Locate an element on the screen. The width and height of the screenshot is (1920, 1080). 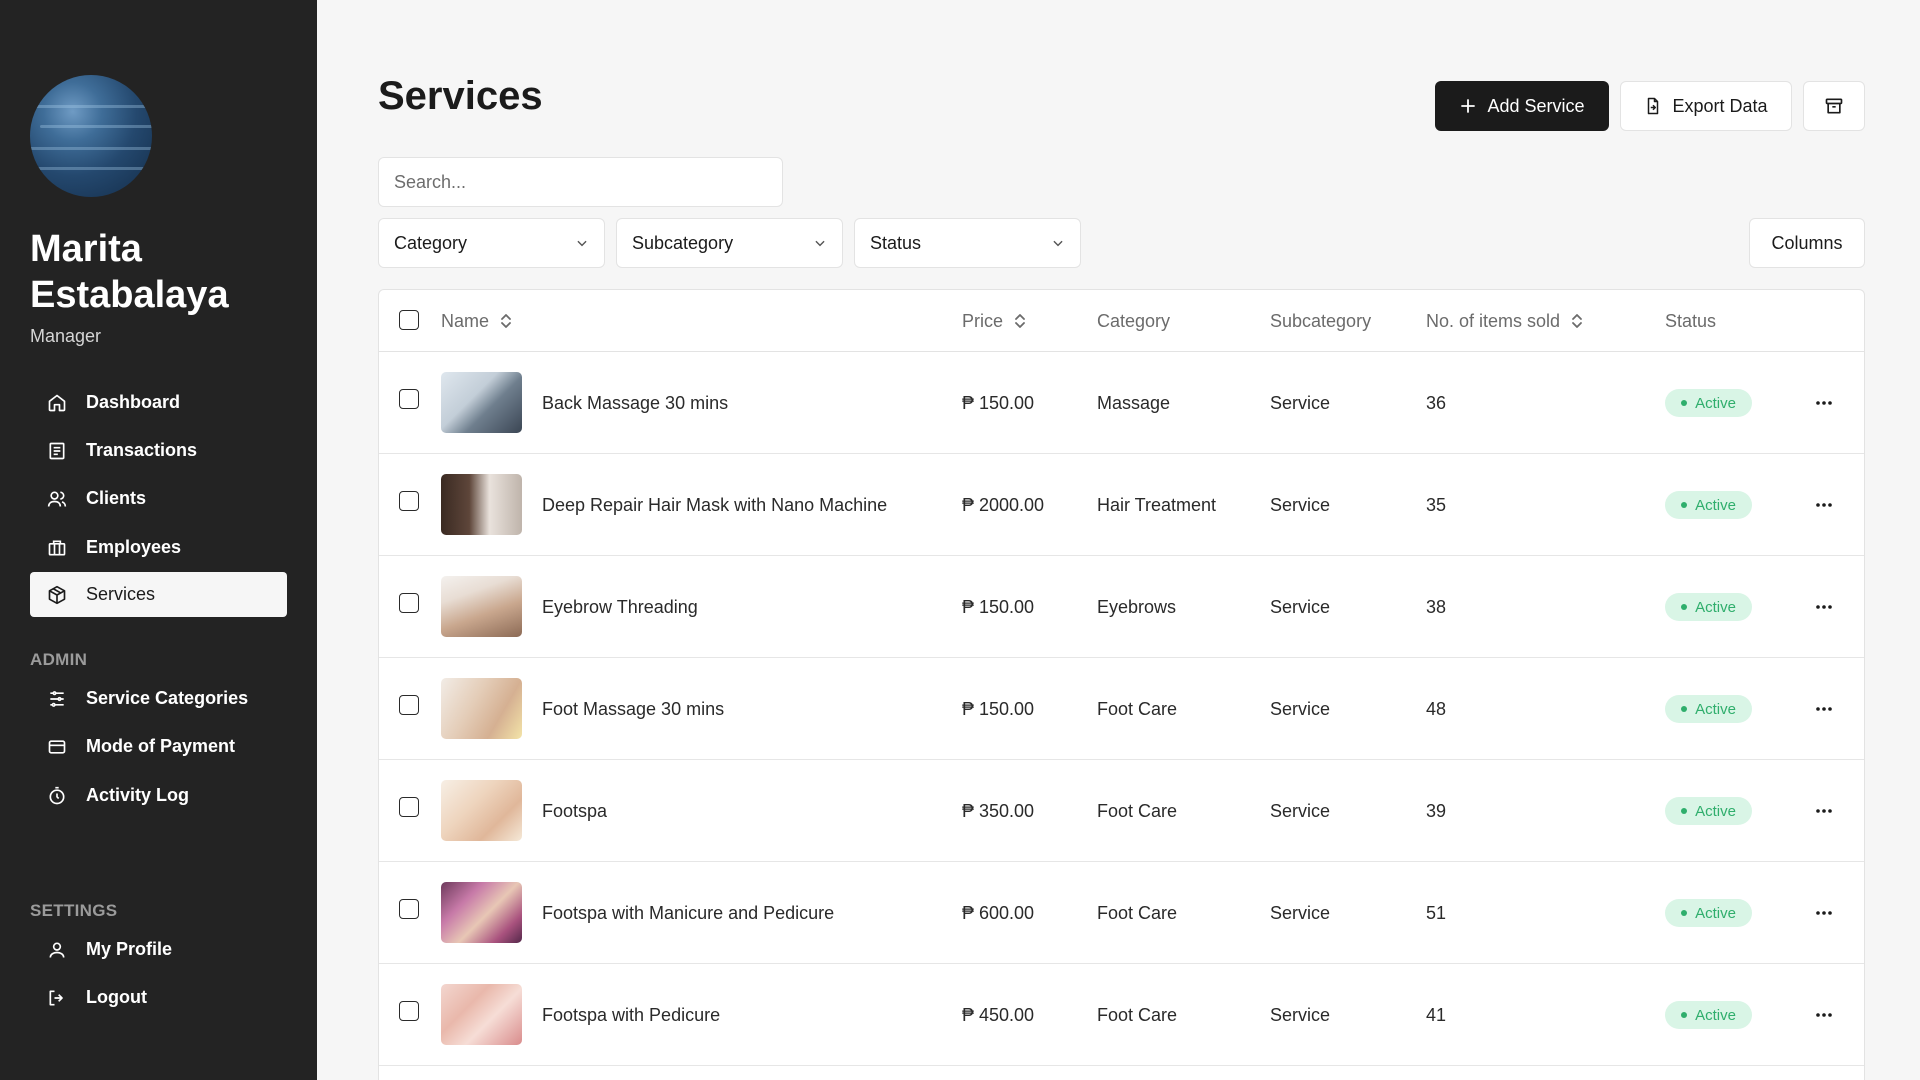
logout-icon is located at coordinates (57, 998).